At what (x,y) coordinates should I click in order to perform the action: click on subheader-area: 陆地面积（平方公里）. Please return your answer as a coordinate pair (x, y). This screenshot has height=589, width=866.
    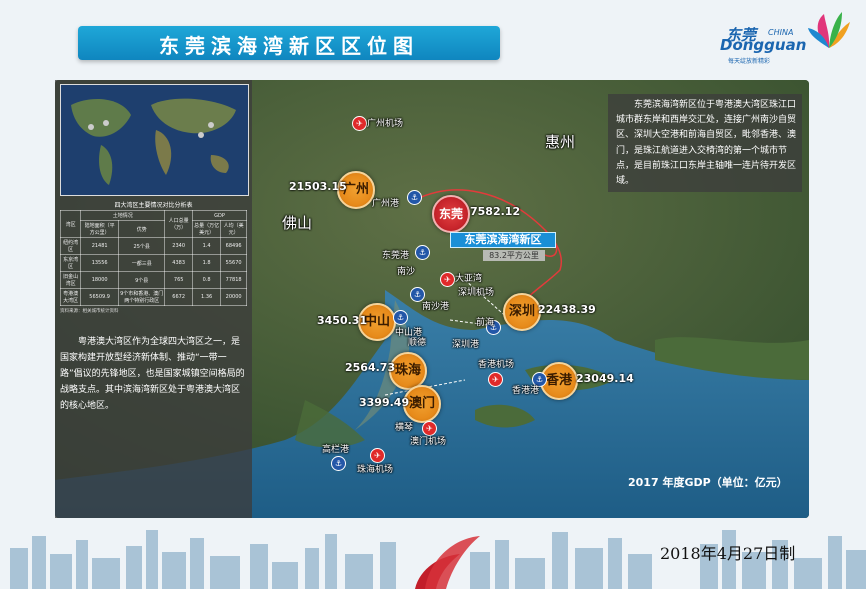
    Looking at the image, I should click on (100, 229).